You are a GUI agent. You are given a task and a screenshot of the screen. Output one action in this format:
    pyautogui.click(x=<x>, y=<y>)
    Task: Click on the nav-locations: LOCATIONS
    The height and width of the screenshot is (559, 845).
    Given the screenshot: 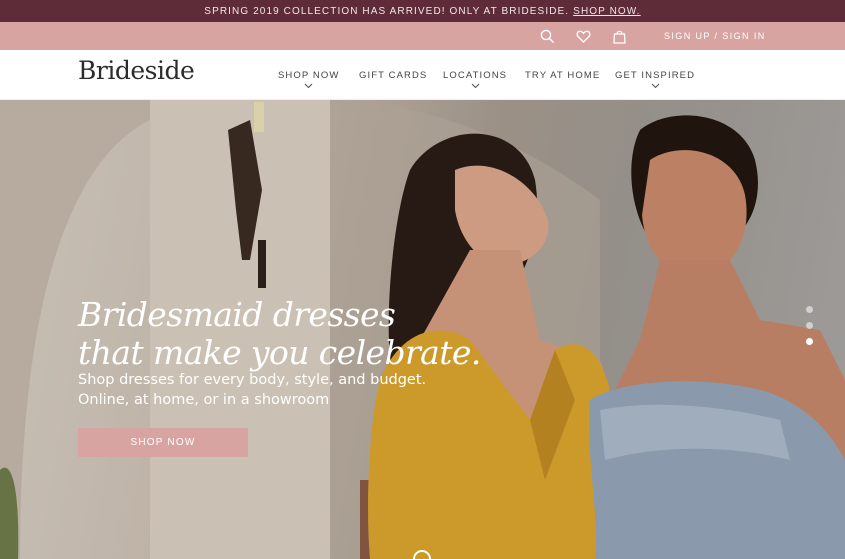 What is the action you would take?
    pyautogui.click(x=475, y=79)
    